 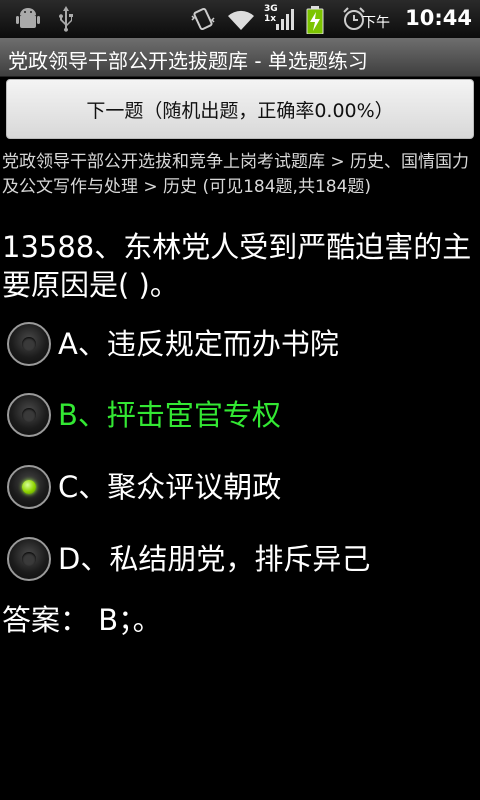 I want to click on option-b-radio, so click(x=29, y=415).